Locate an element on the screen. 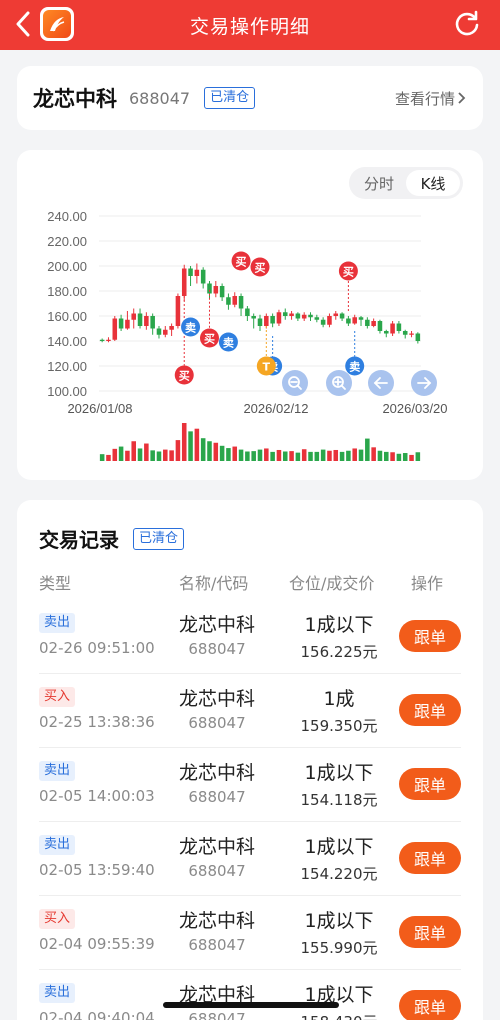 The height and width of the screenshot is (1020, 500). header-action: 操作 is located at coordinates (427, 583).